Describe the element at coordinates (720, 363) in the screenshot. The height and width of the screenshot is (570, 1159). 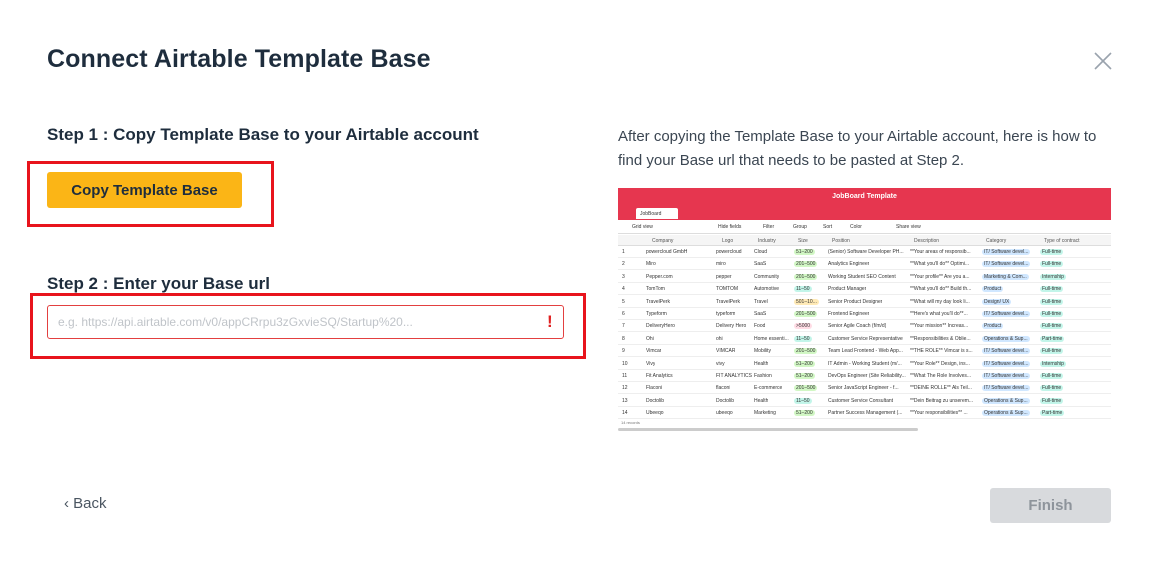
I see `table-cell: vivy` at that location.